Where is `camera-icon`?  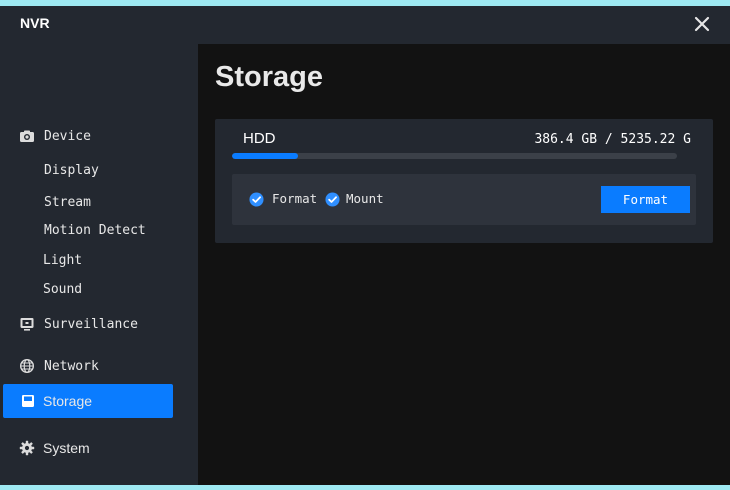
camera-icon is located at coordinates (27, 136).